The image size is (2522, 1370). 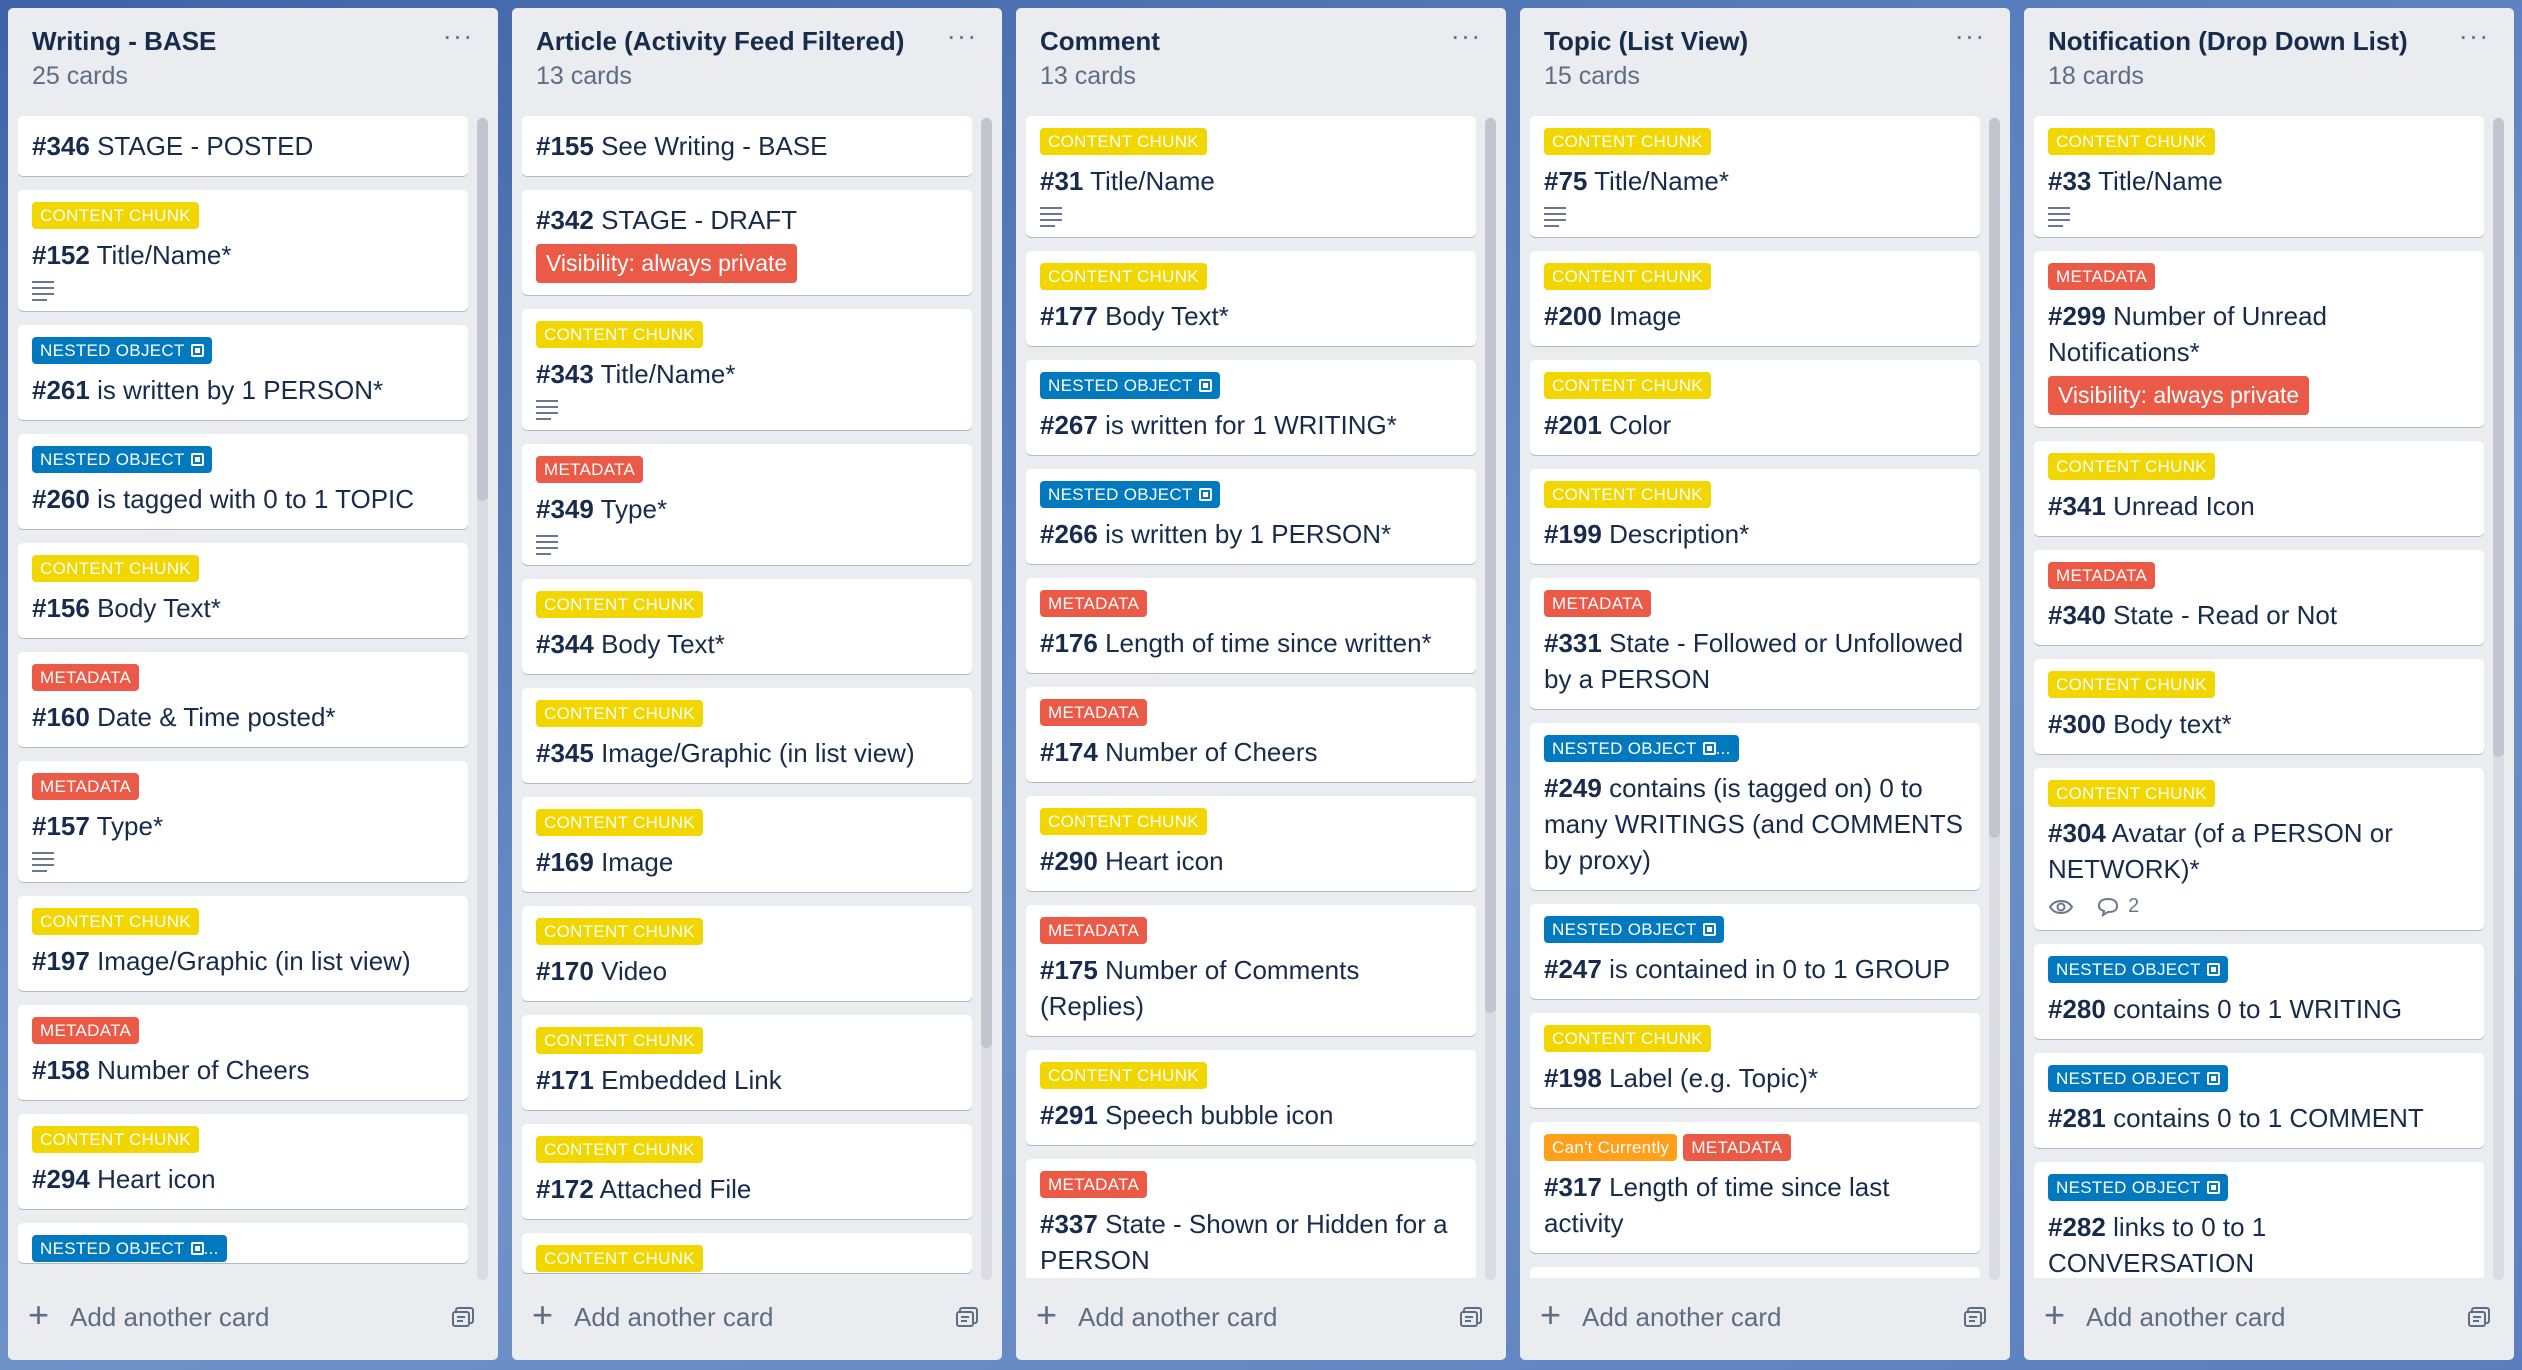 What do you see at coordinates (243, 1161) in the screenshot?
I see `card: CONTENT CHUNK #294 Heart icon` at bounding box center [243, 1161].